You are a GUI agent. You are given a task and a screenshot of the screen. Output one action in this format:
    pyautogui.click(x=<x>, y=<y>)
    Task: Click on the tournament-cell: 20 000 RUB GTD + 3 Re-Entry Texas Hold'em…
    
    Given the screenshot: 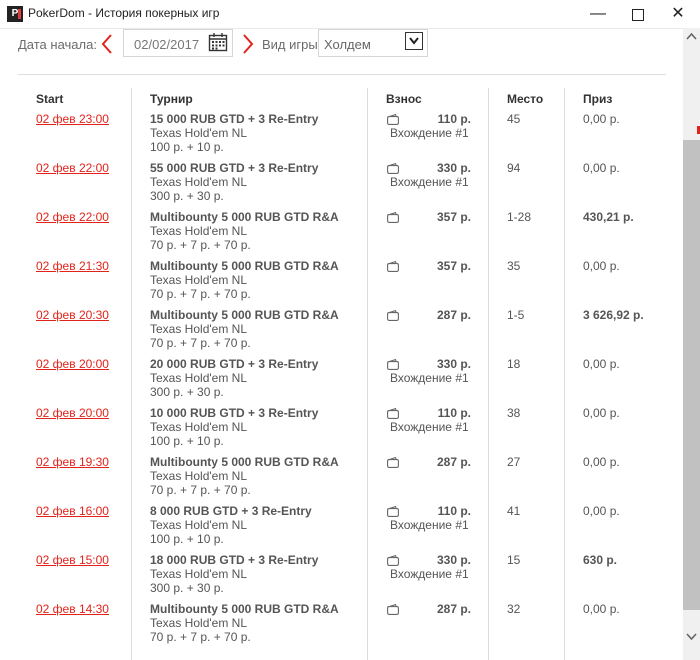 What is the action you would take?
    pyautogui.click(x=234, y=378)
    